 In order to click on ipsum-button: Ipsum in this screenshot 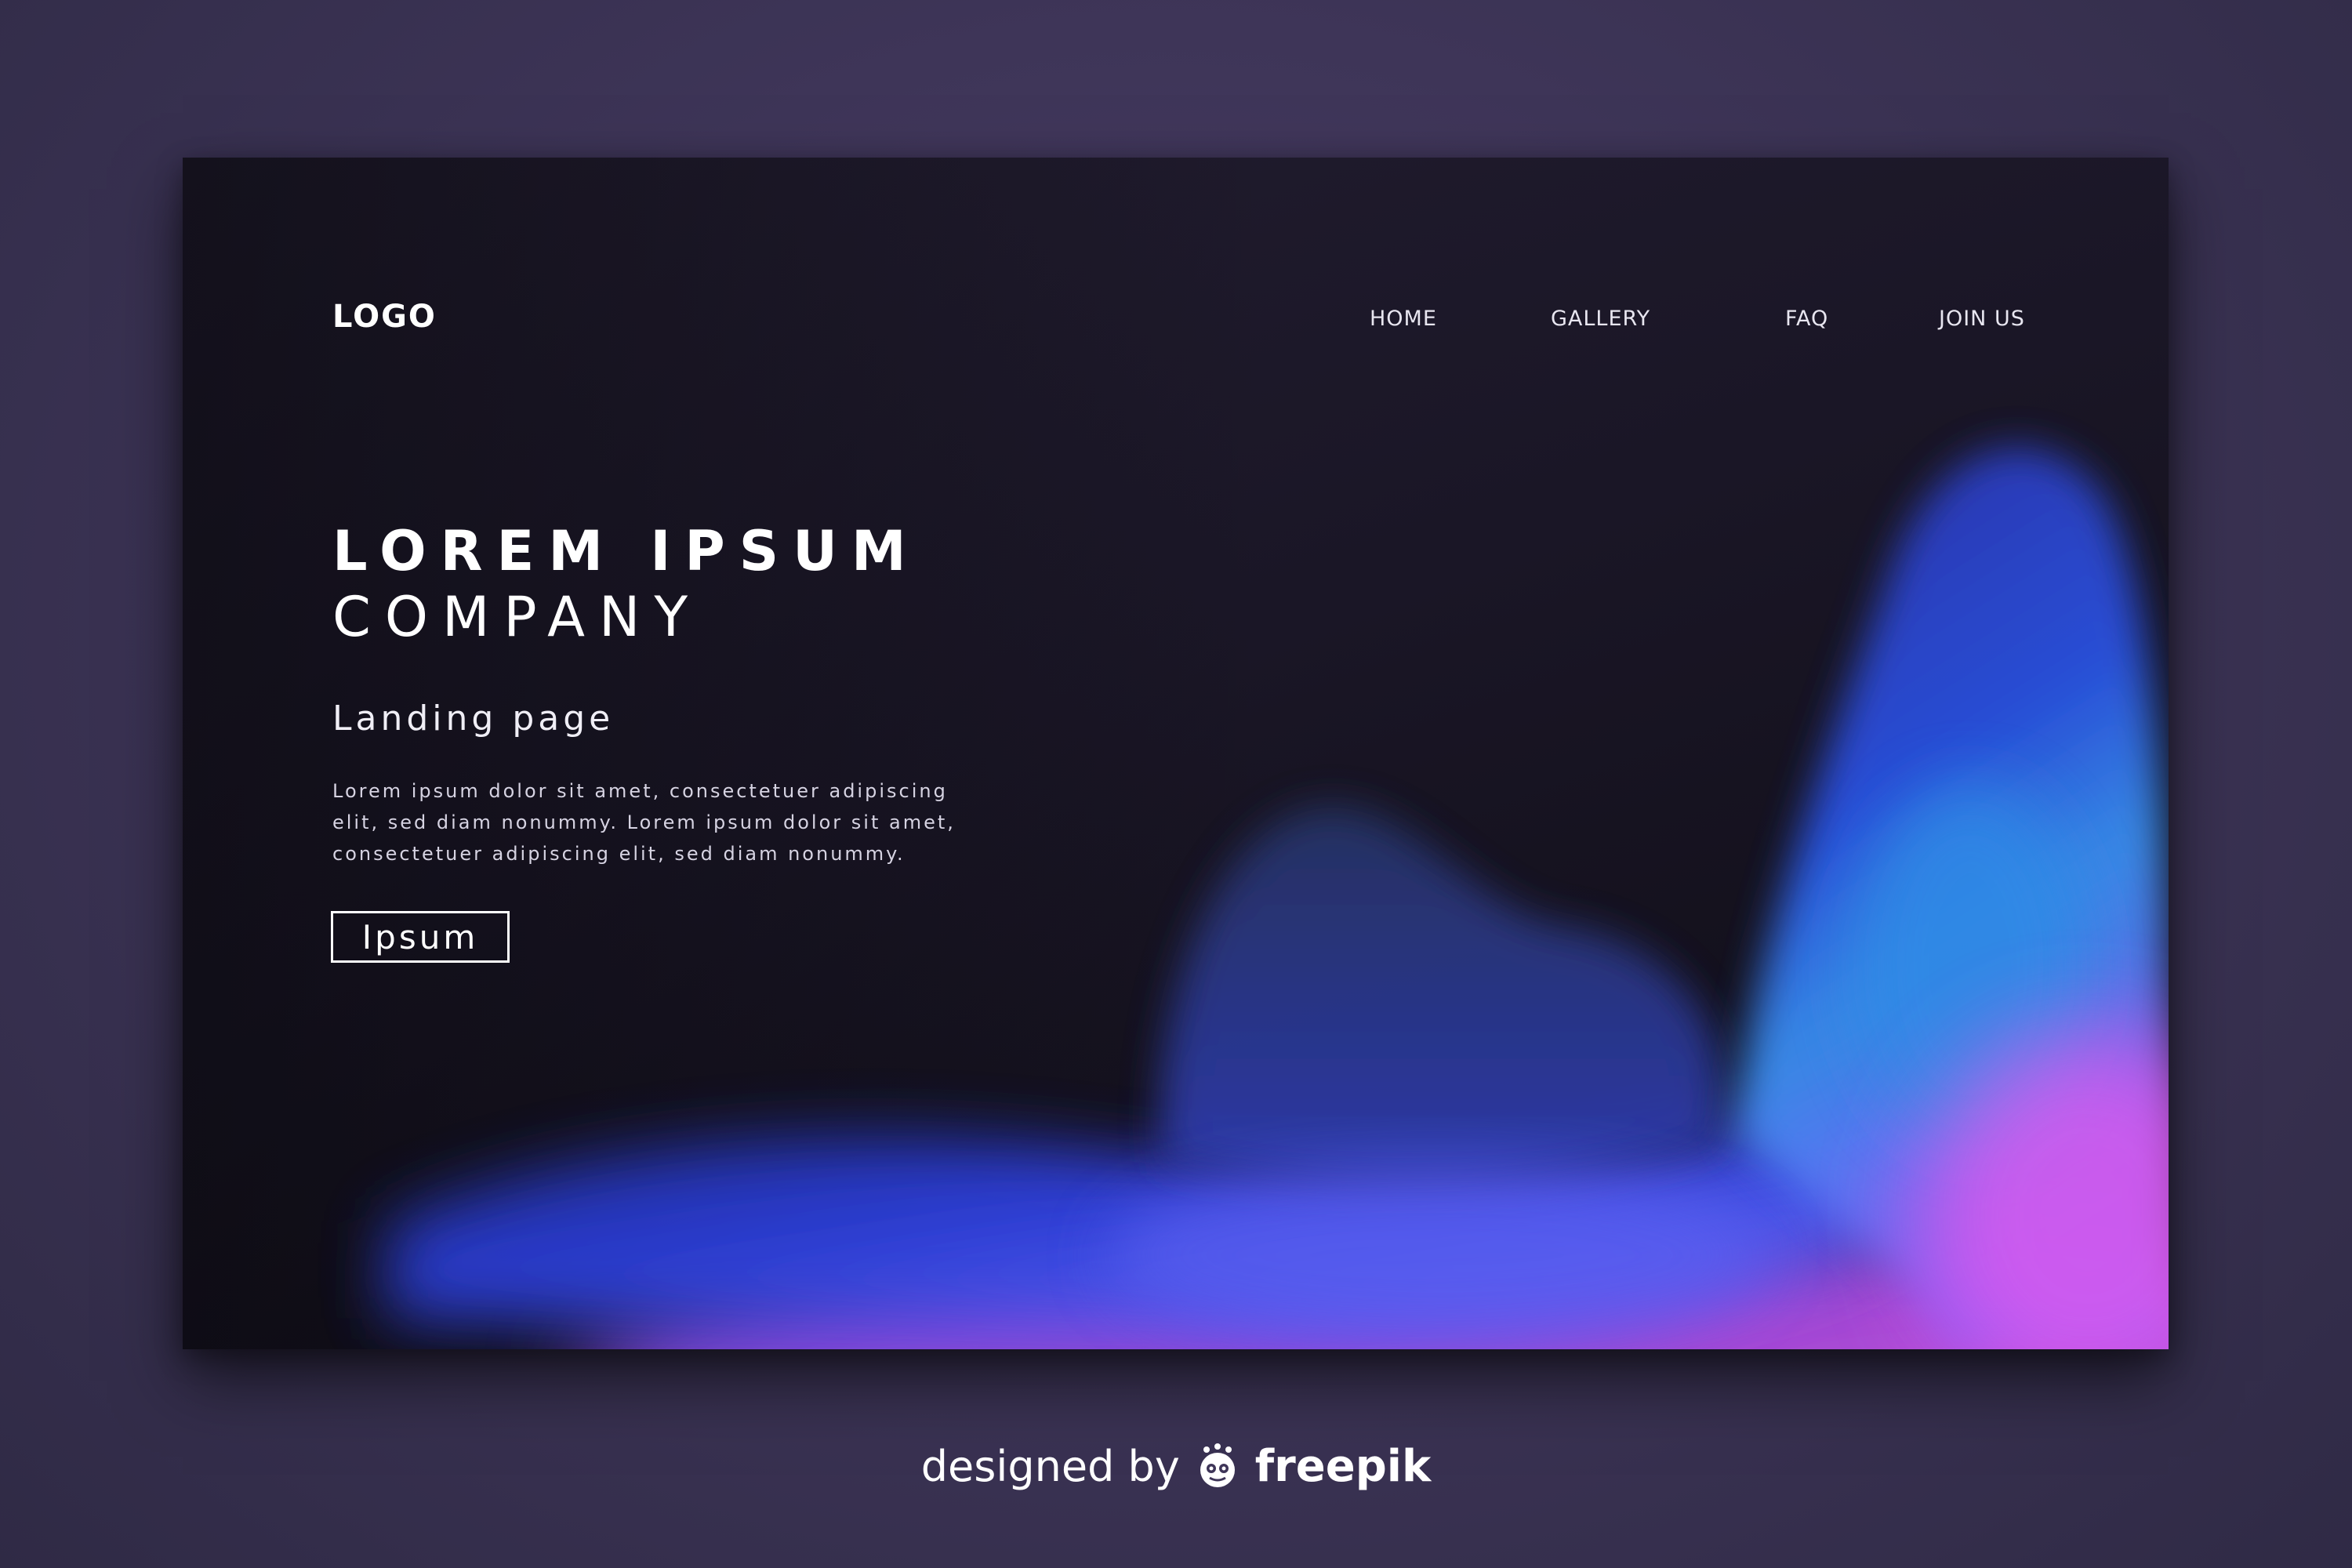, I will do `click(420, 937)`.